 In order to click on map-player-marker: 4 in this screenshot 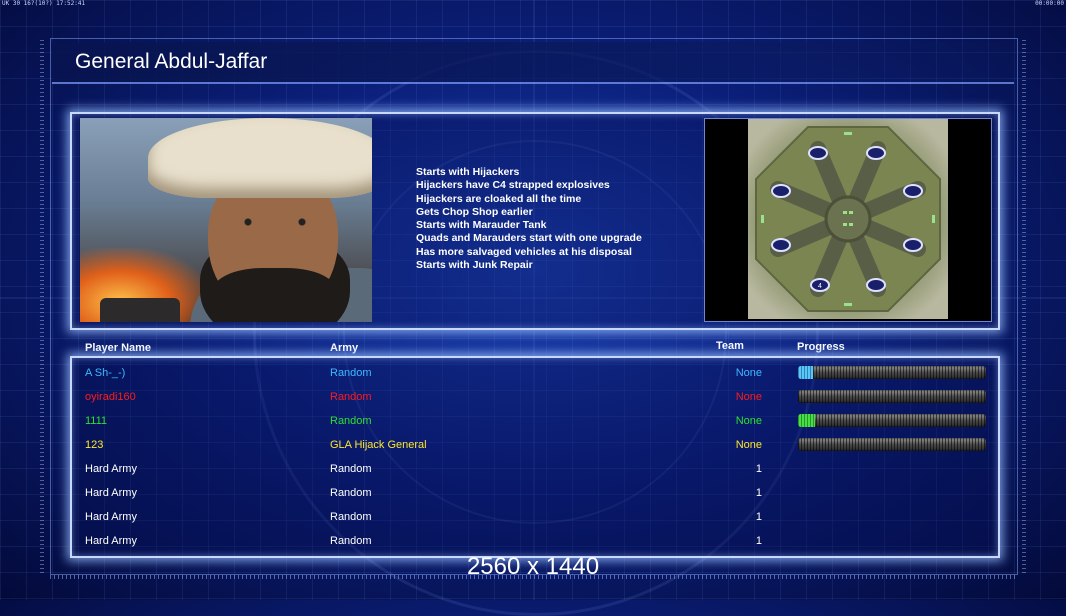, I will do `click(820, 286)`.